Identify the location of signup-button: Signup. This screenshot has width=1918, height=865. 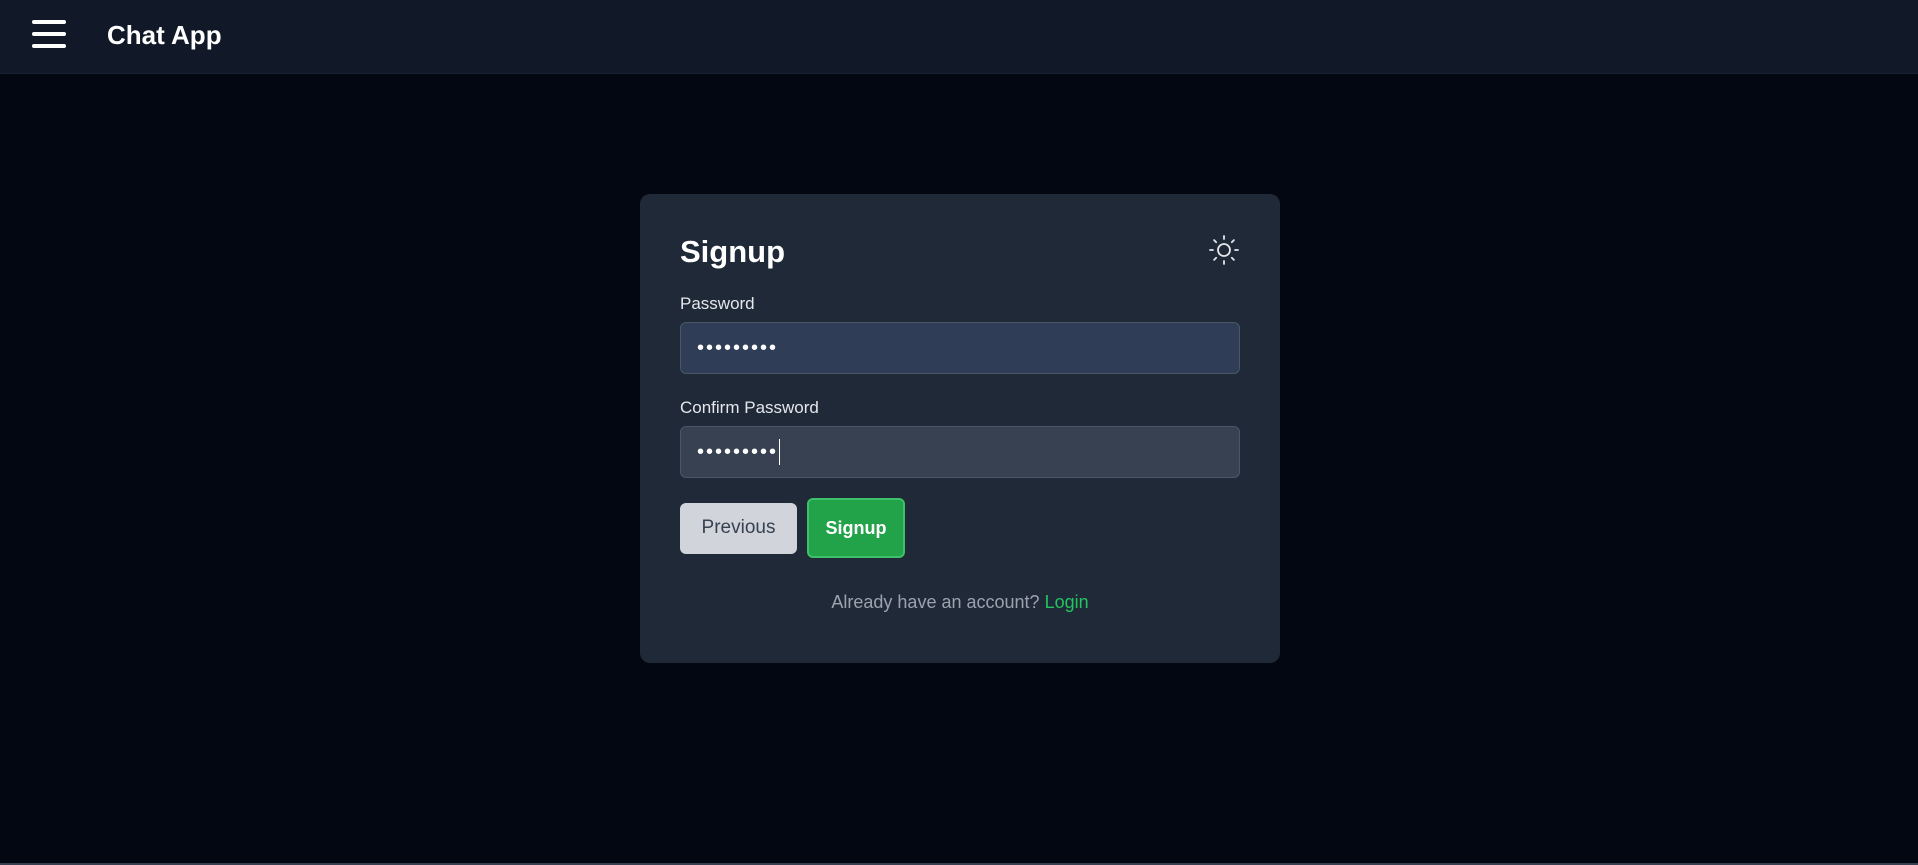
(856, 528).